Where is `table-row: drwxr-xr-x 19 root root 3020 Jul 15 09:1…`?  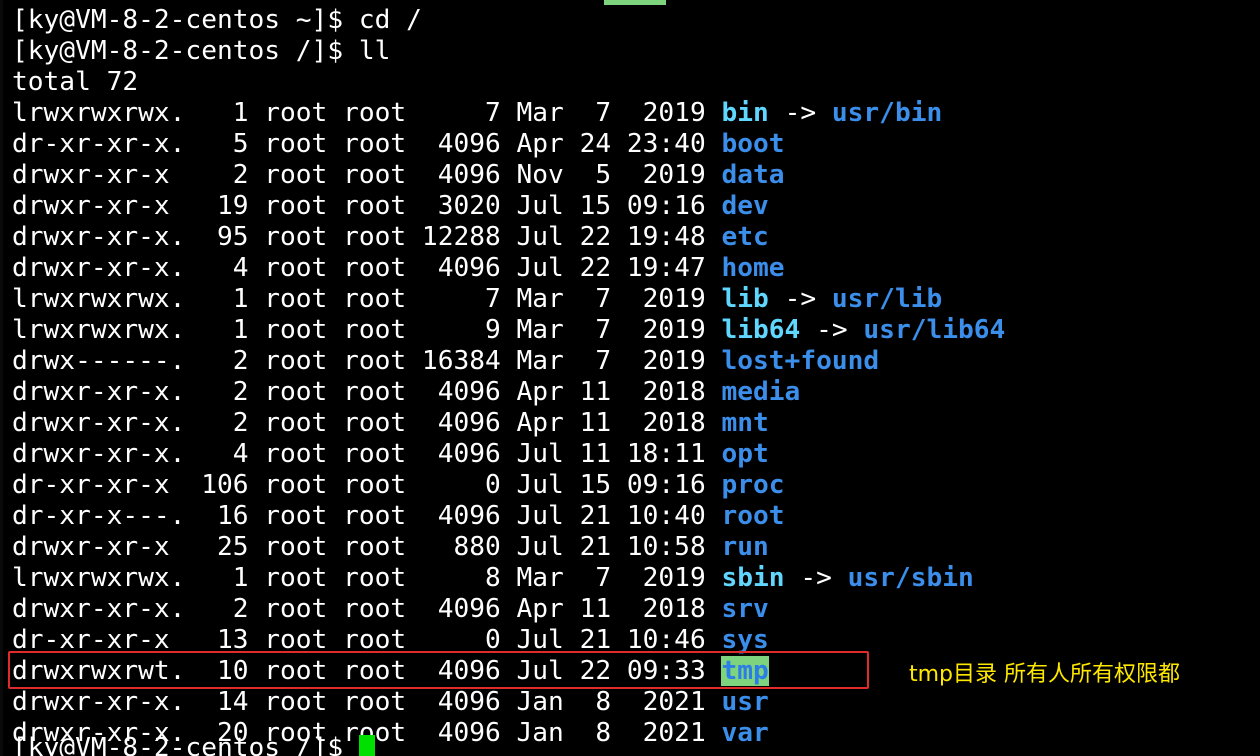
table-row: drwxr-xr-x 19 root root 3020 Jul 15 09:1… is located at coordinates (390, 206).